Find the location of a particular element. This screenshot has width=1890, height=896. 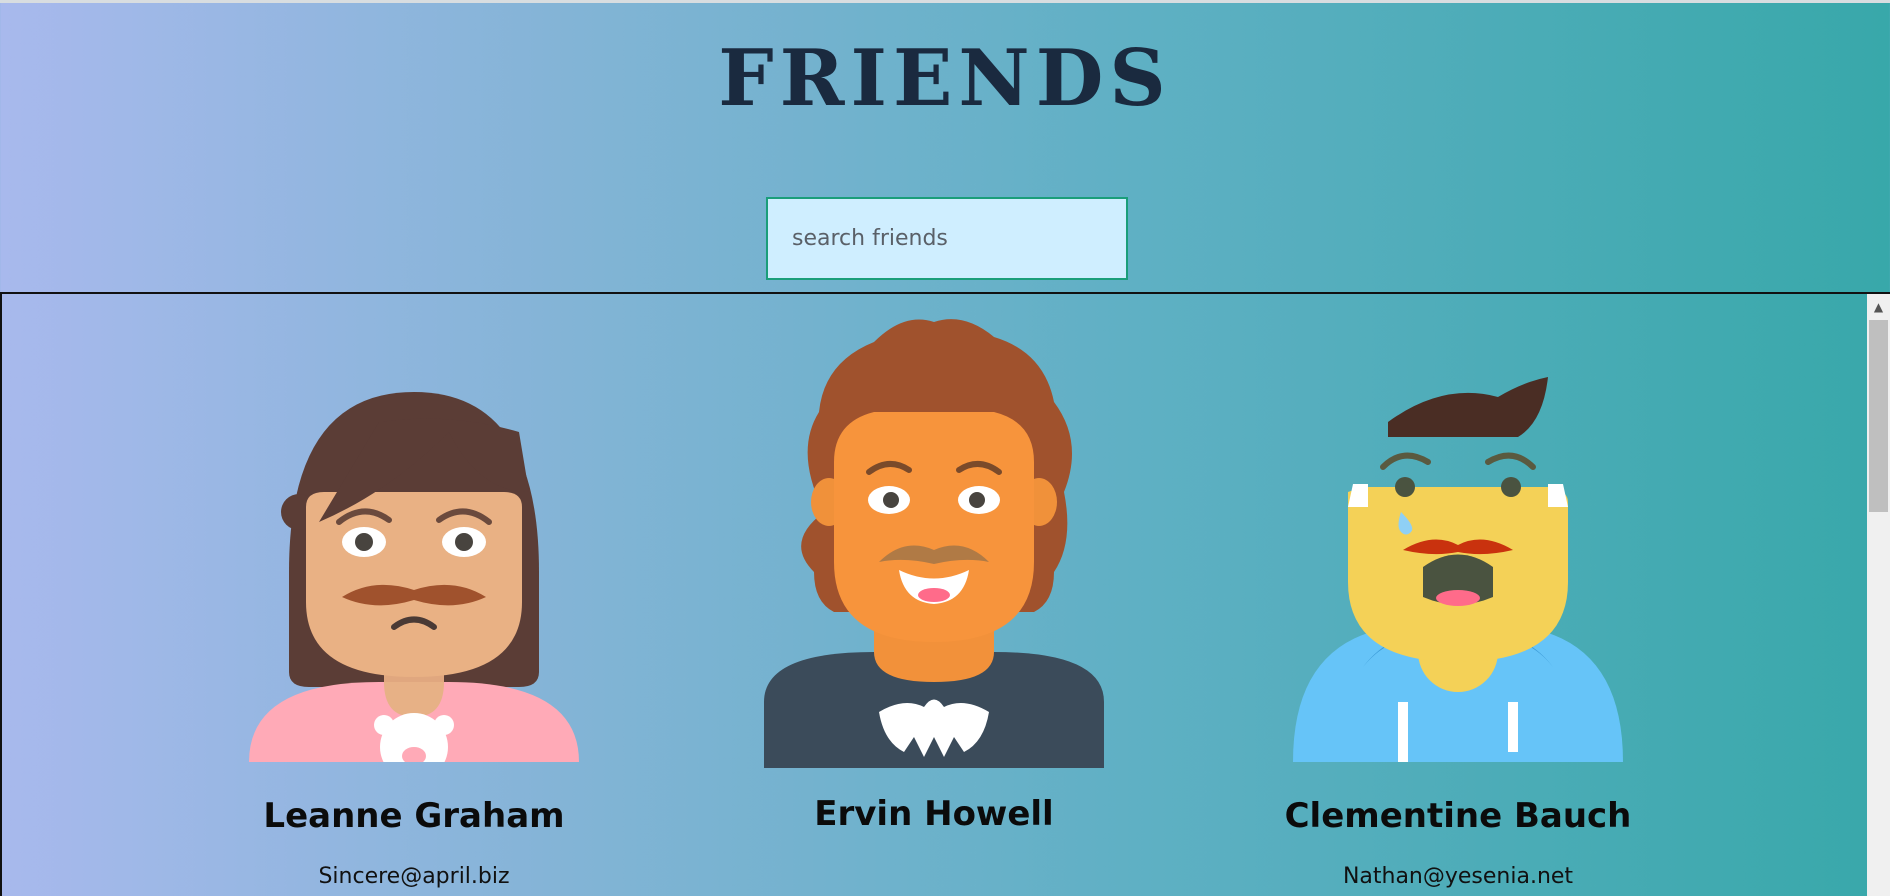

search-input is located at coordinates (947, 238).